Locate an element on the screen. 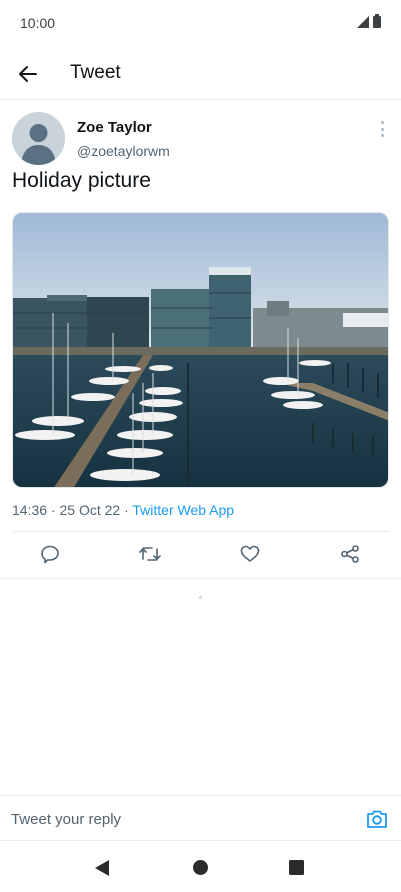 This screenshot has width=401, height=892. page-title: Tweet is located at coordinates (95, 72).